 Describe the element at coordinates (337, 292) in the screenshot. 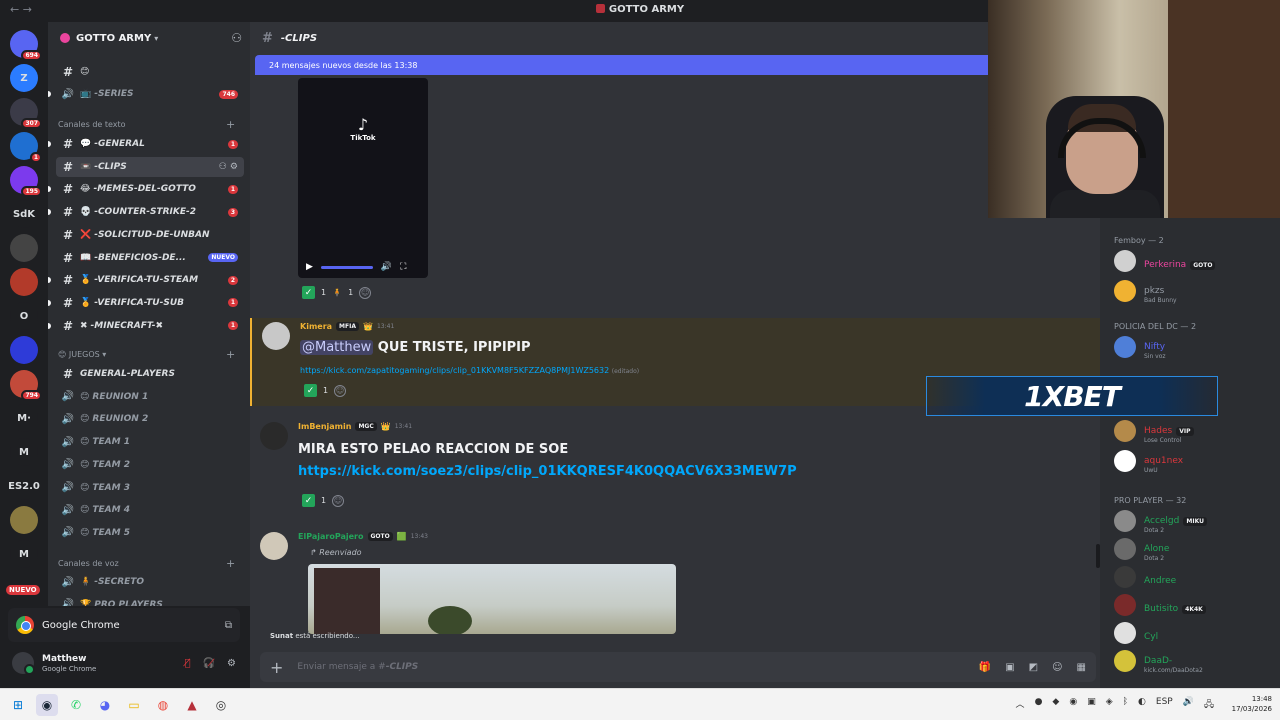

I see `person-reaction-icon: 🧍` at that location.